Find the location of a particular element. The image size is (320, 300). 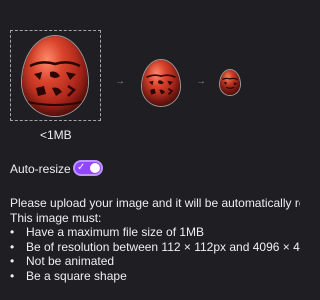

check-icon: ✓ is located at coordinates (81, 167).